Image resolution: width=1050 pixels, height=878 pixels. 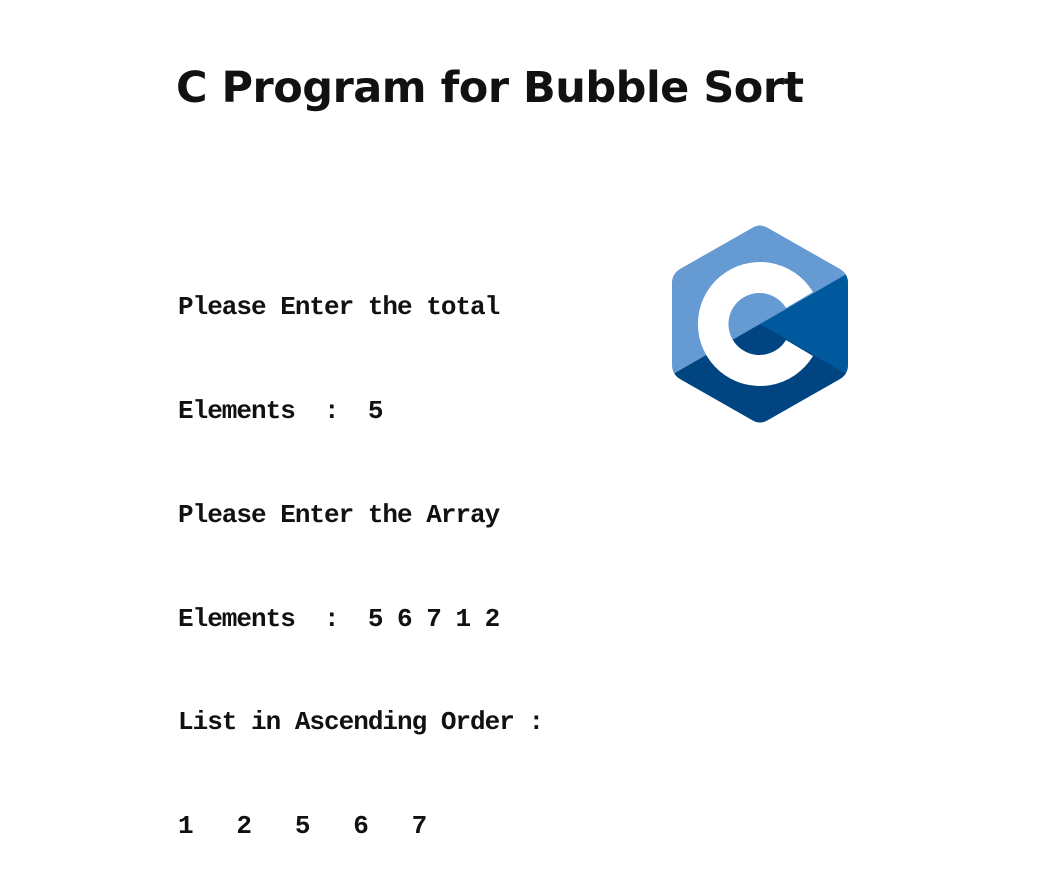 What do you see at coordinates (339, 307) in the screenshot?
I see `console-line: Please Enter the total` at bounding box center [339, 307].